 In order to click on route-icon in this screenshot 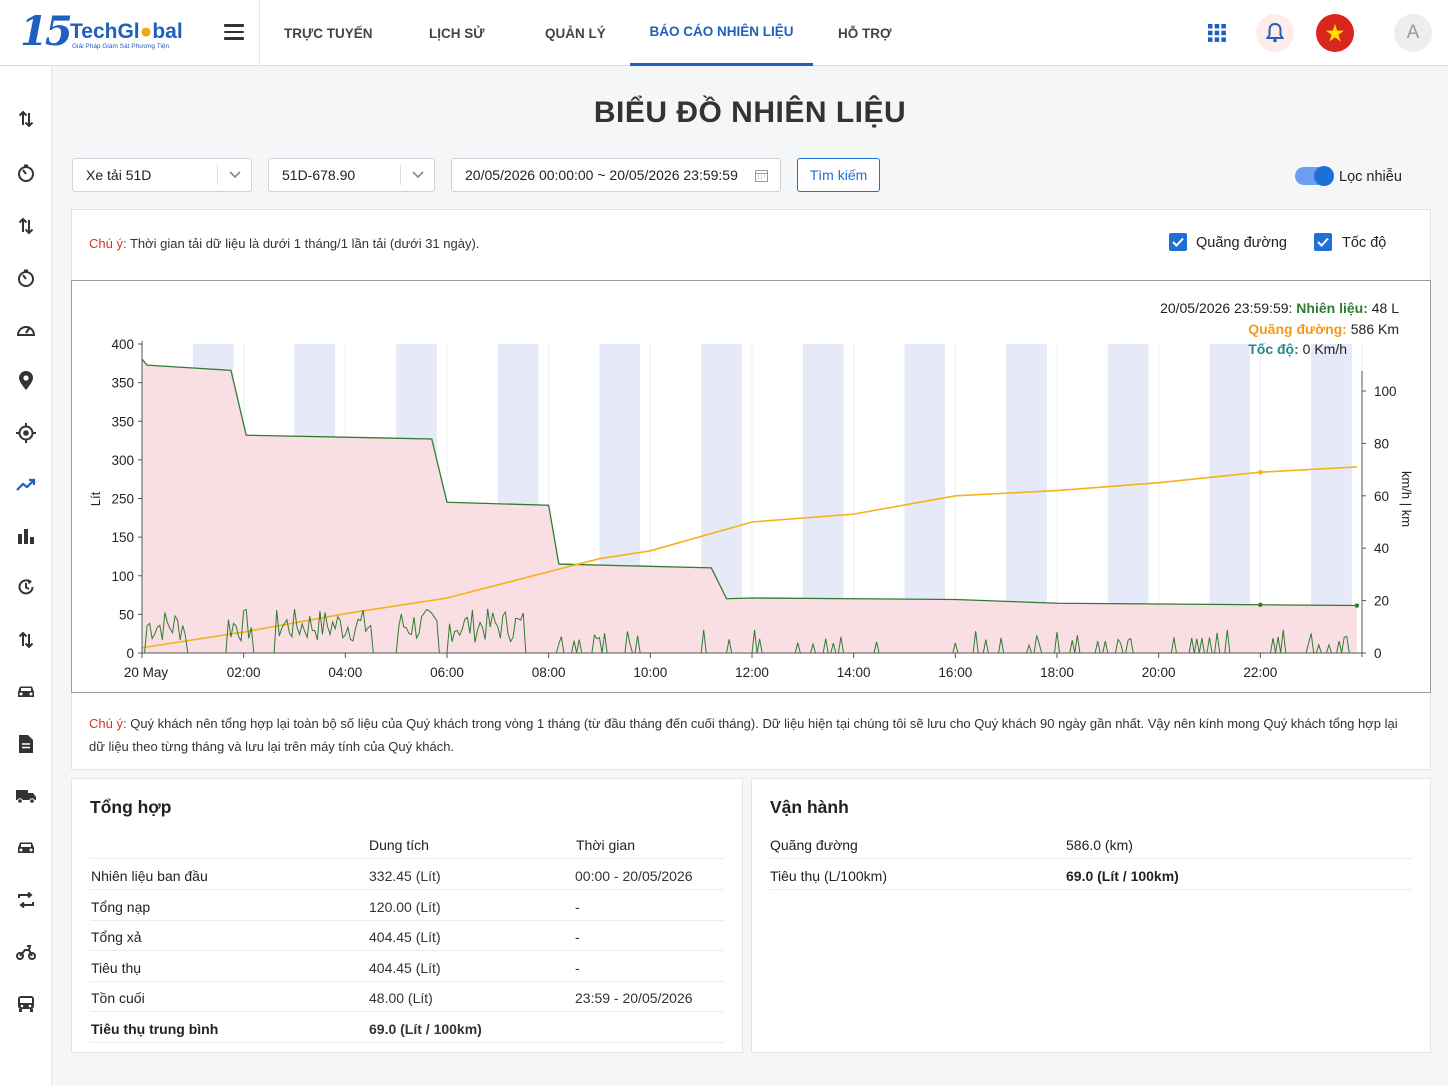, I will do `click(26, 900)`.